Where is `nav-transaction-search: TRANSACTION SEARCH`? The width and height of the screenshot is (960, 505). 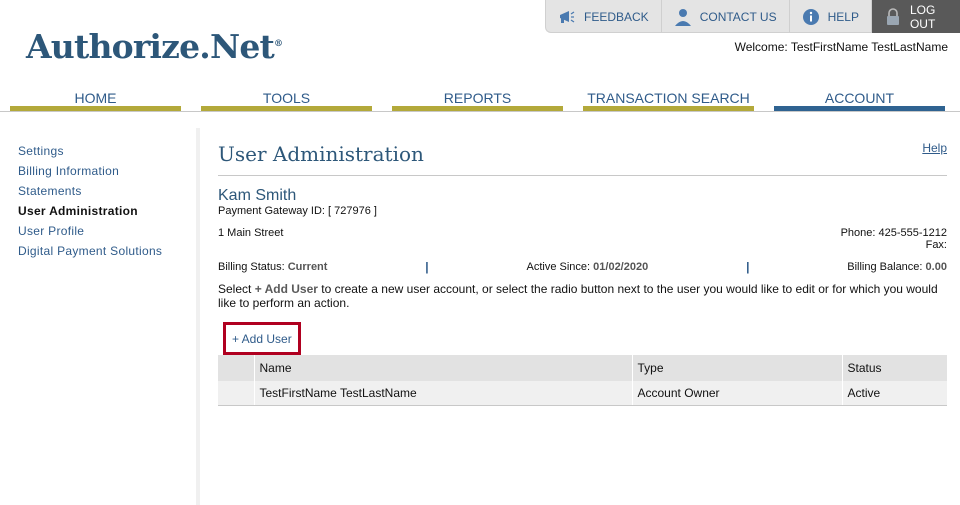 nav-transaction-search: TRANSACTION SEARCH is located at coordinates (668, 99).